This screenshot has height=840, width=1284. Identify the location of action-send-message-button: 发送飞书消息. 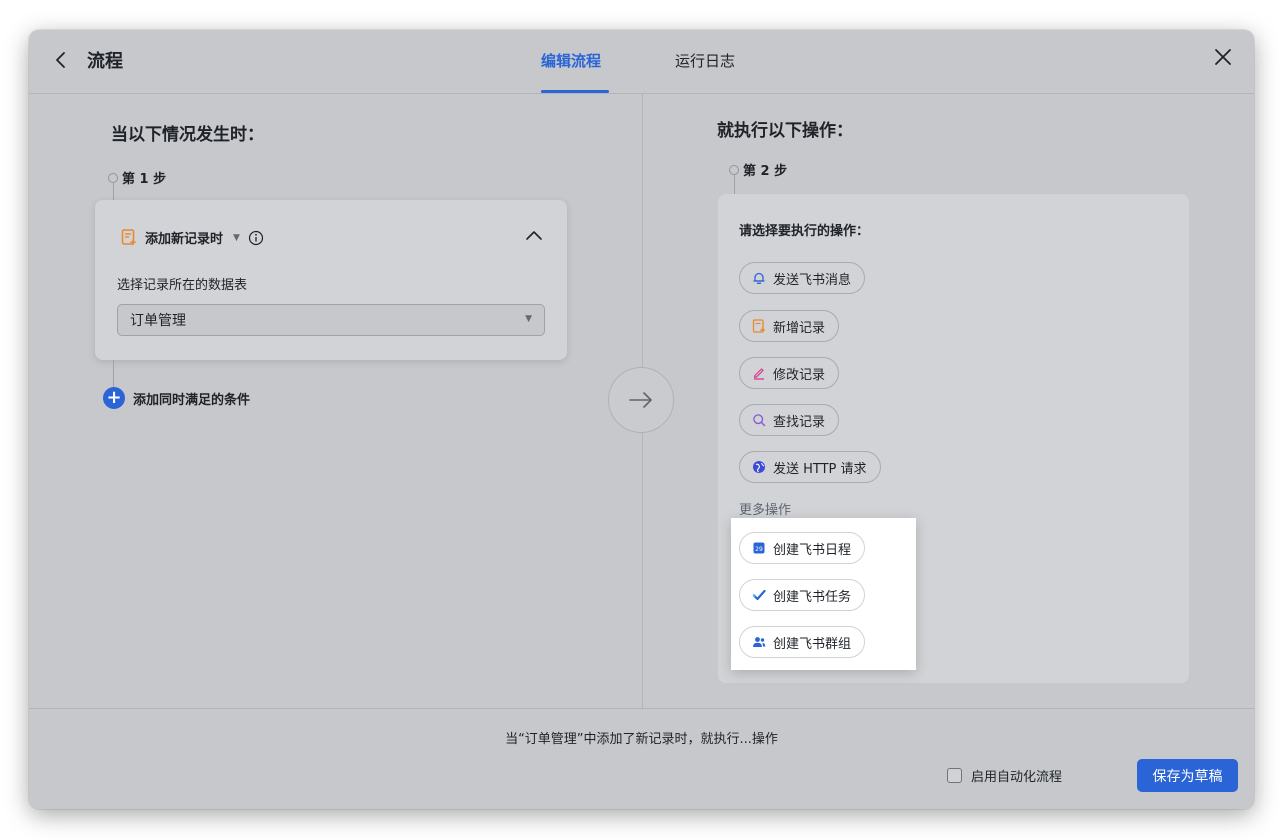
(802, 278).